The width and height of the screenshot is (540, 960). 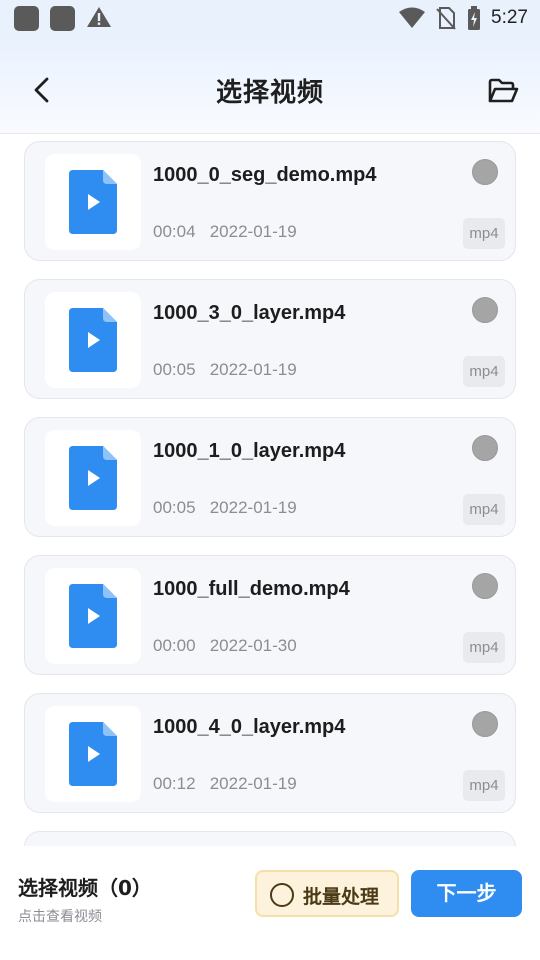 I want to click on video-meta: 00:12 2022-01-19, so click(x=225, y=784).